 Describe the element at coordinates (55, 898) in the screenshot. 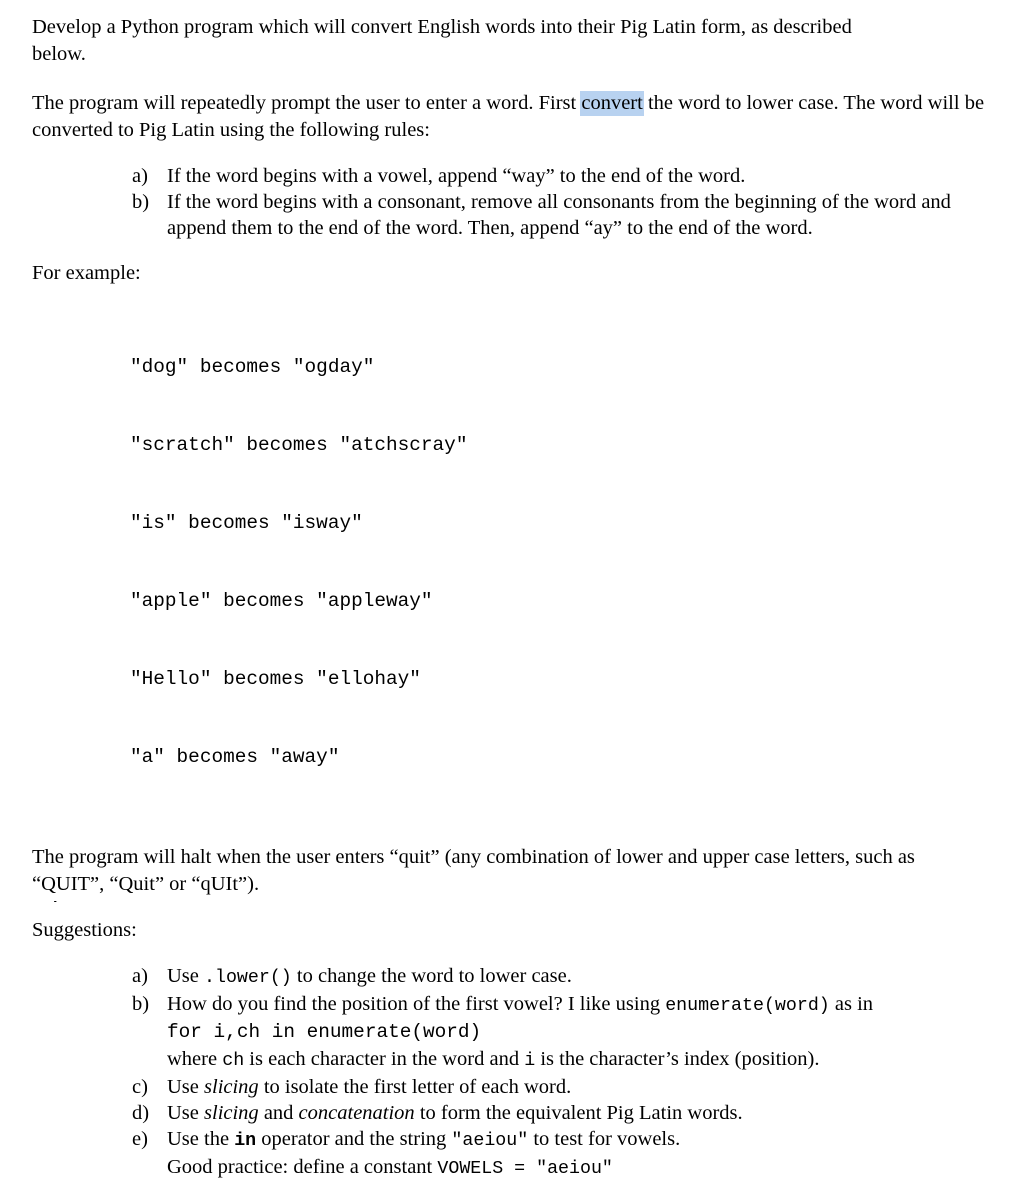

I see `clipped-text-fragment: A` at that location.